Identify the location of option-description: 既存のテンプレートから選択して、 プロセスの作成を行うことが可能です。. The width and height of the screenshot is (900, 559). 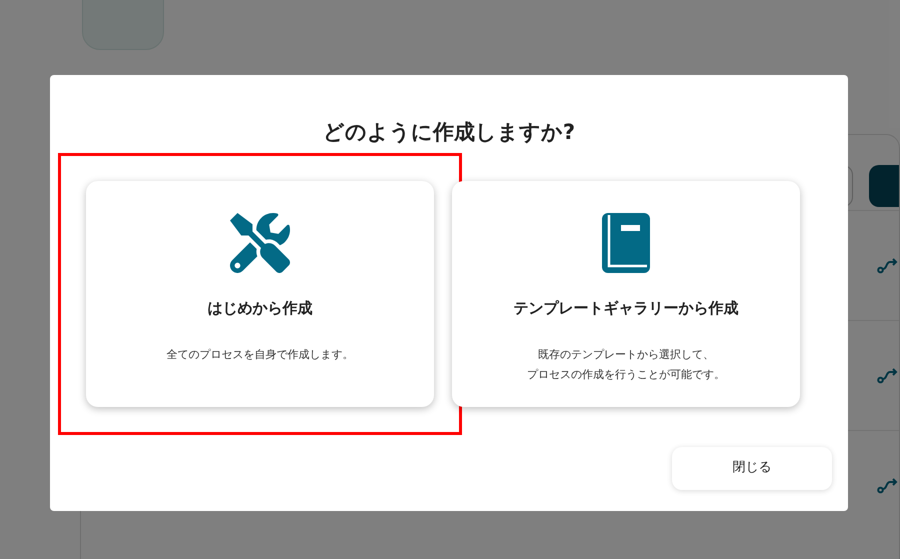
(626, 365).